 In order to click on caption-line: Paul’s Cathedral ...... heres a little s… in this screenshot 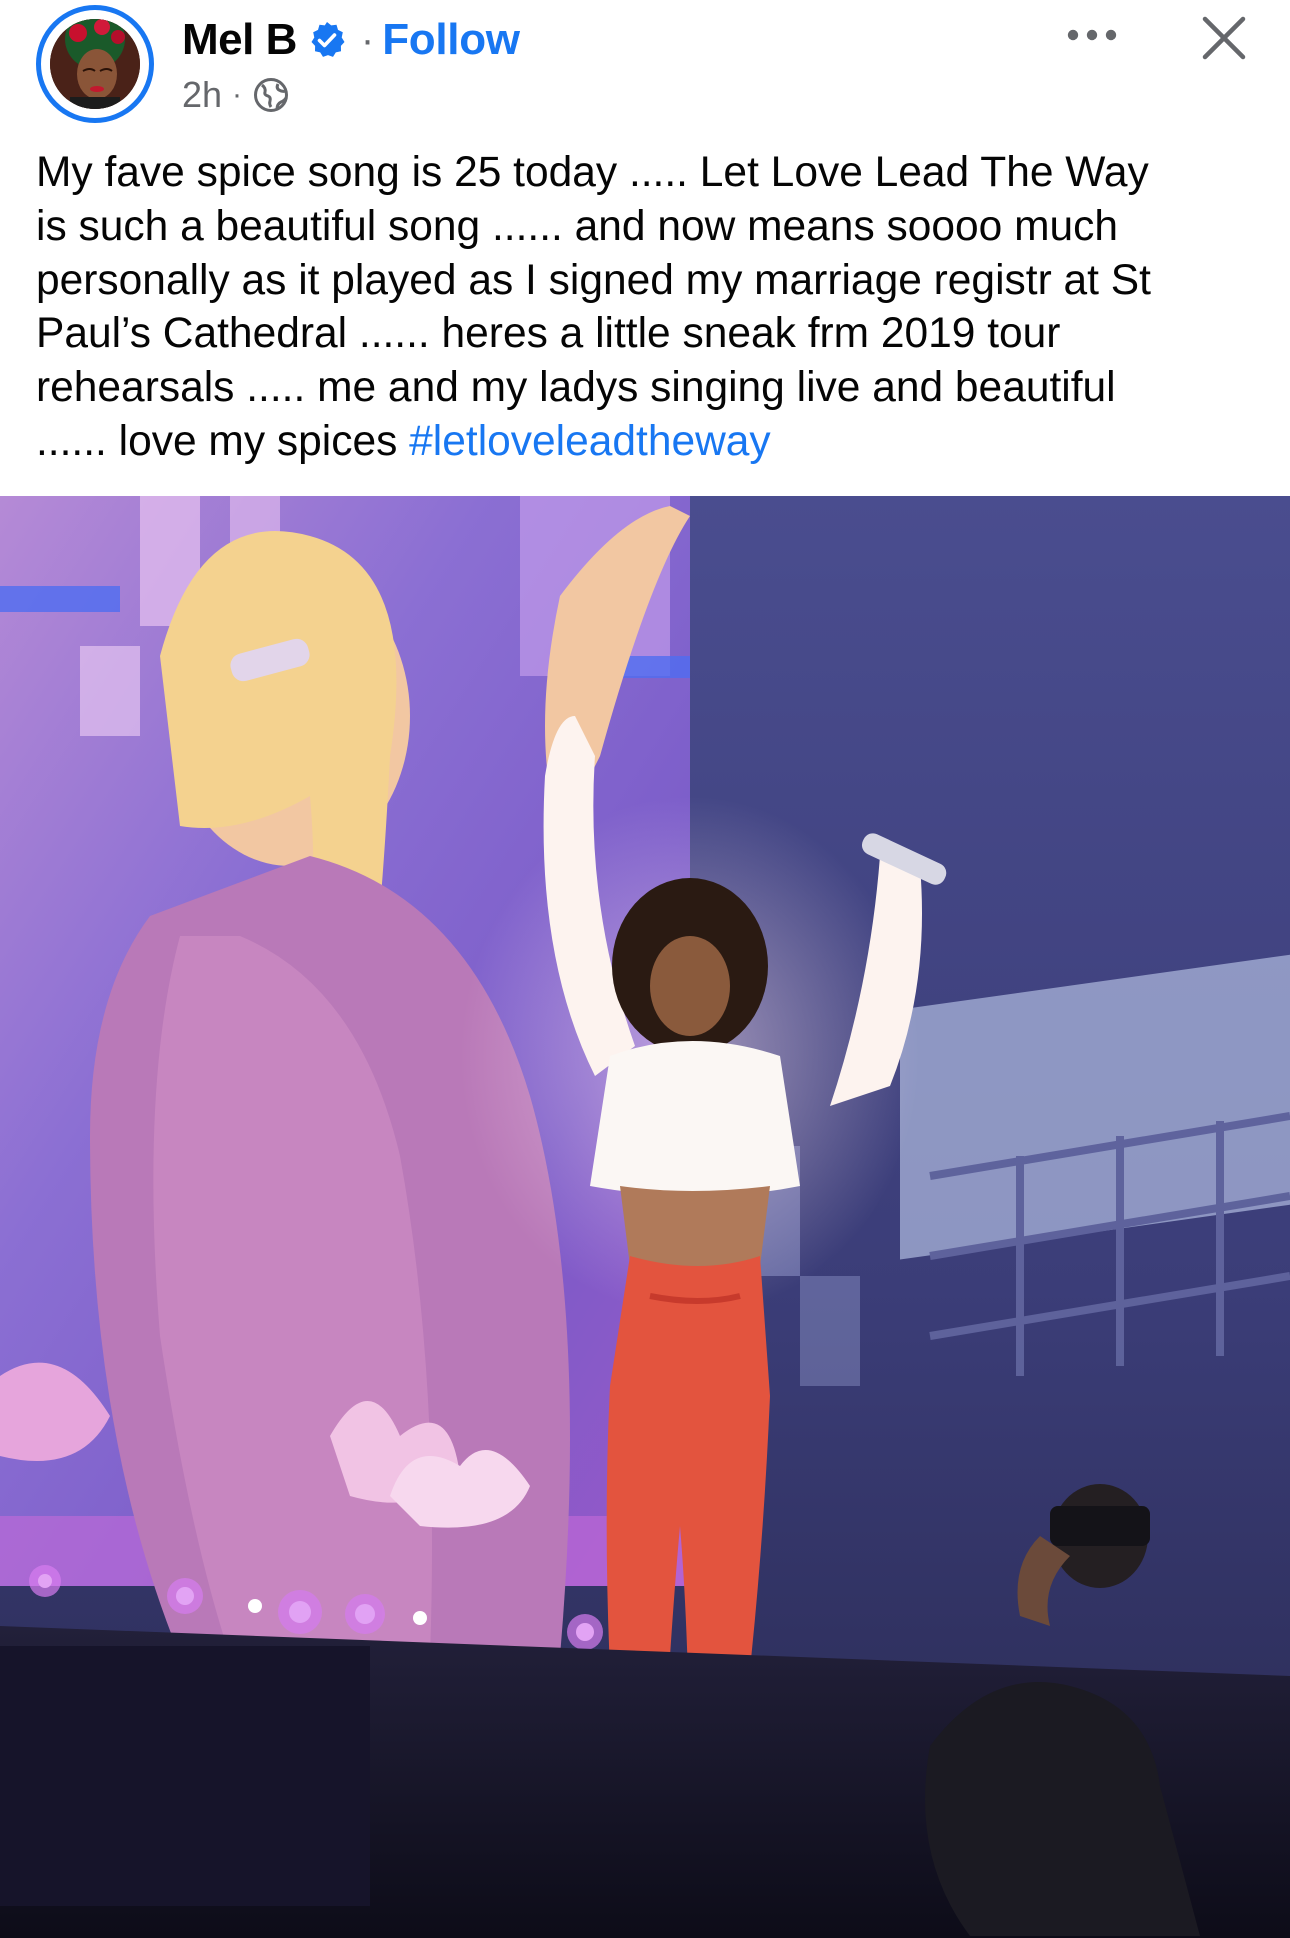, I will do `click(548, 334)`.